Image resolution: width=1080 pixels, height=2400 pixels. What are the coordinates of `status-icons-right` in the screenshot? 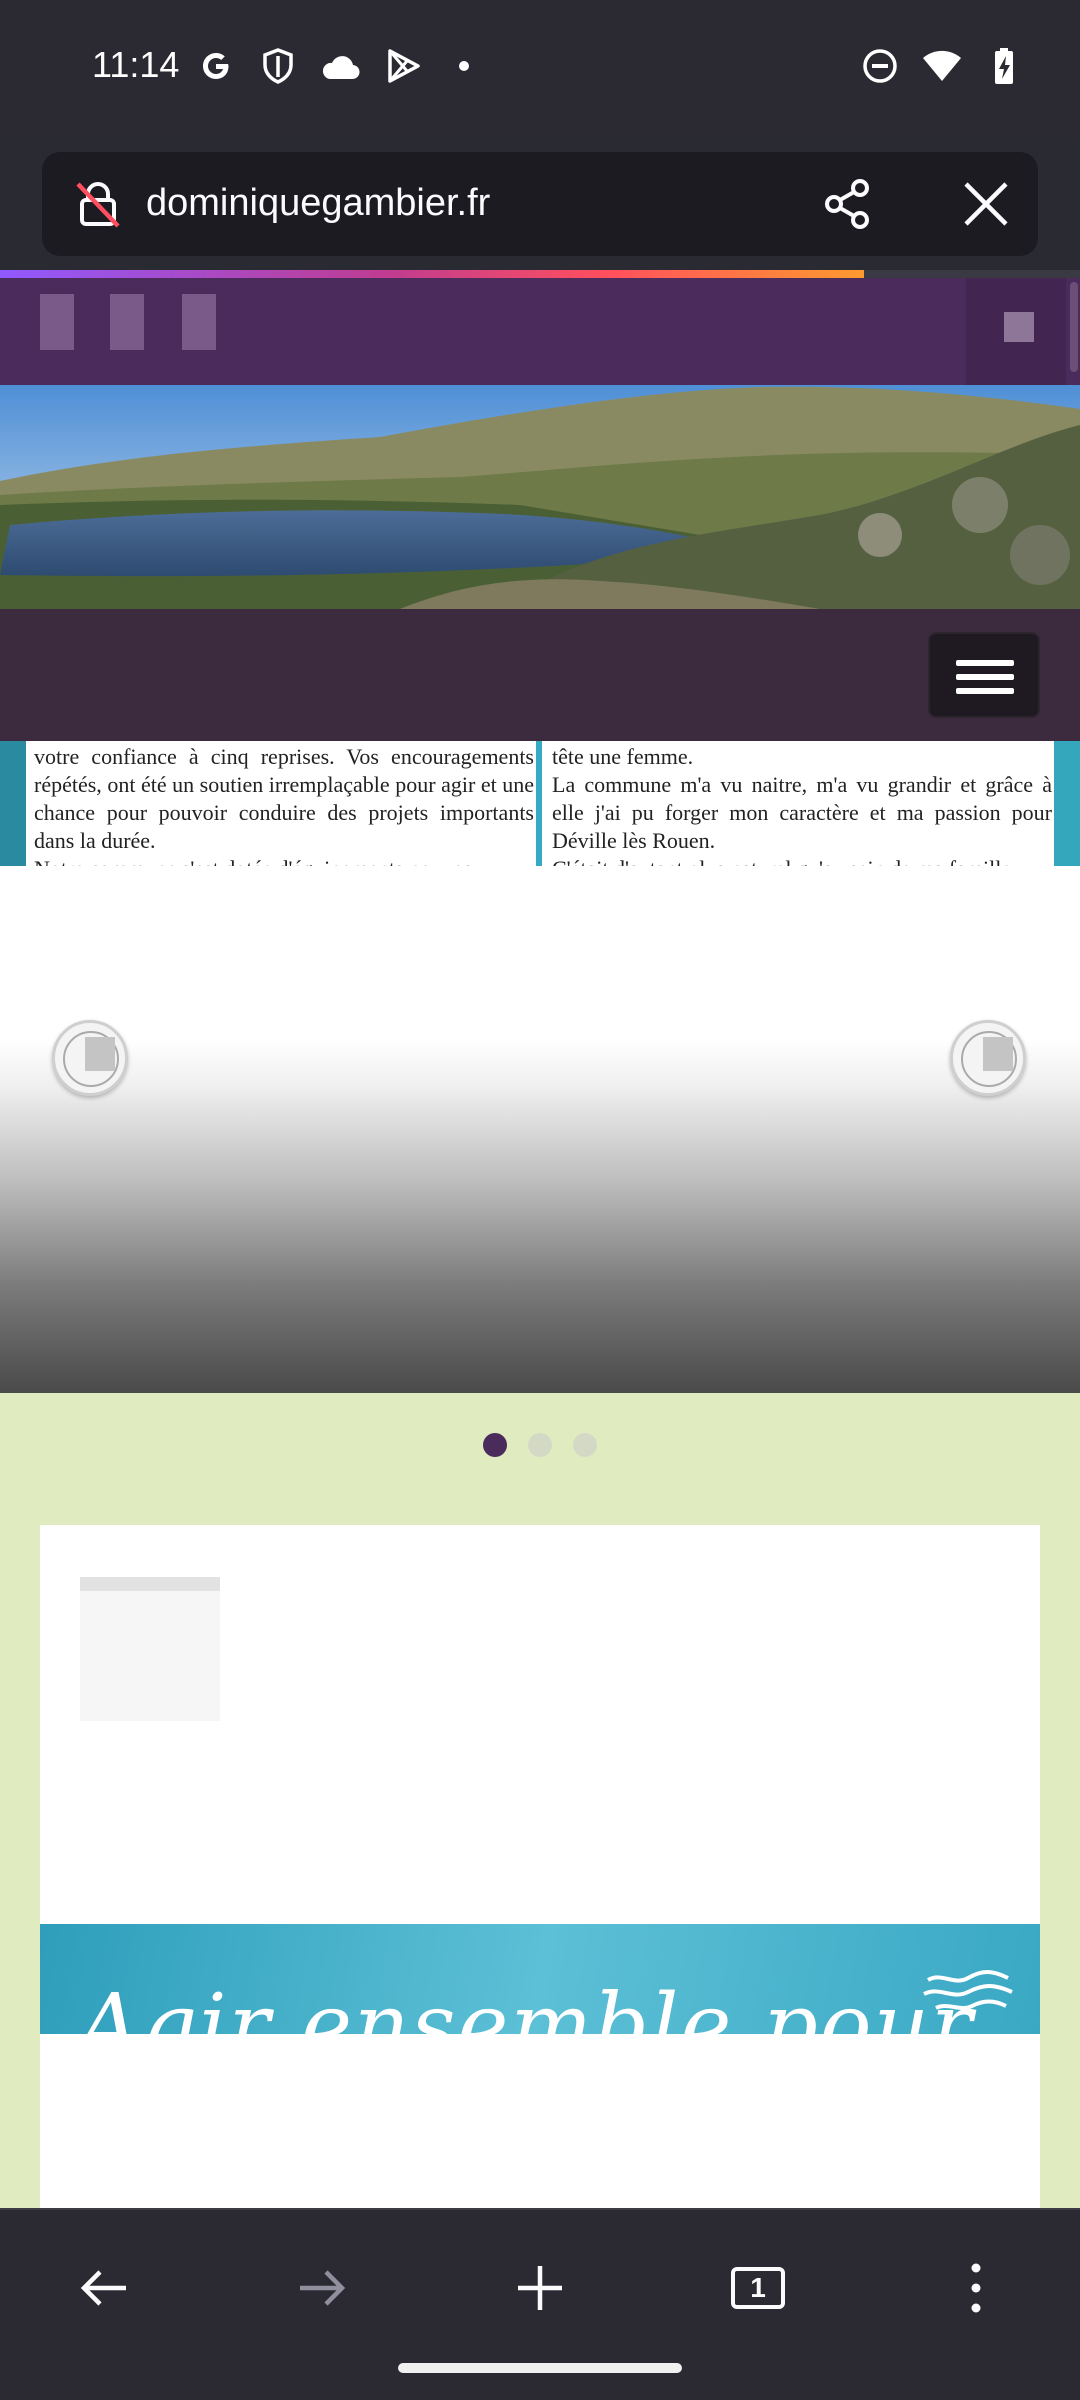 It's located at (942, 66).